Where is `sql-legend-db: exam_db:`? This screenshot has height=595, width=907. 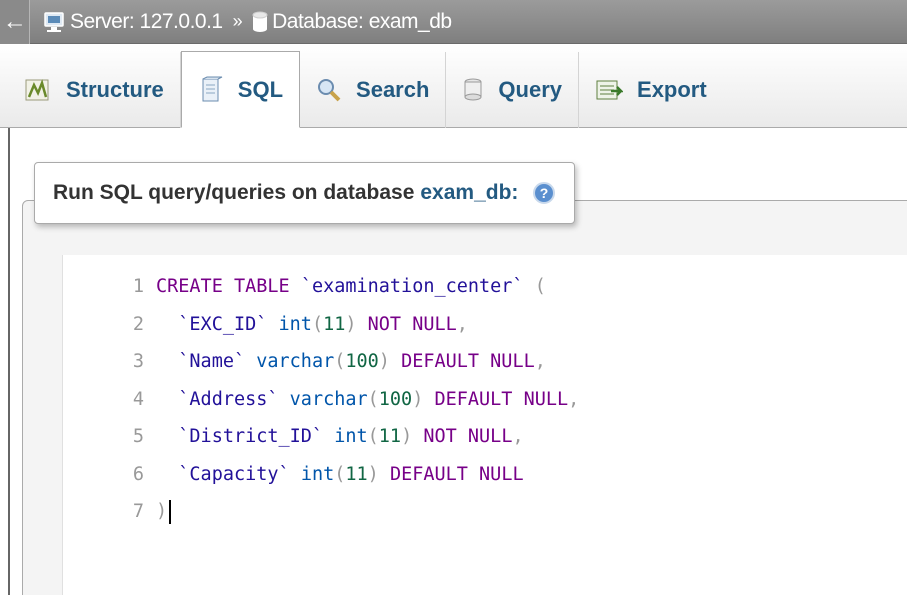
sql-legend-db: exam_db: is located at coordinates (469, 192).